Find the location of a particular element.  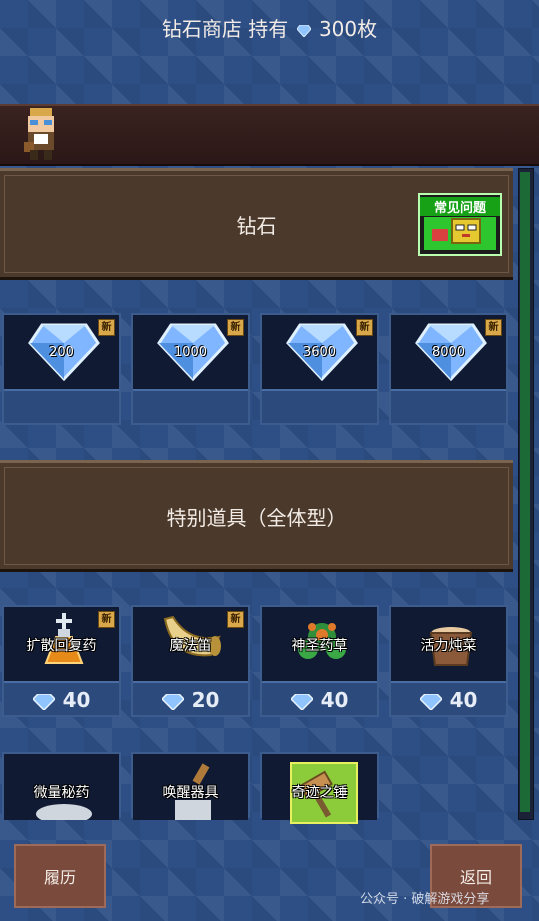

item-card: 奇迹之锤 is located at coordinates (319, 788).